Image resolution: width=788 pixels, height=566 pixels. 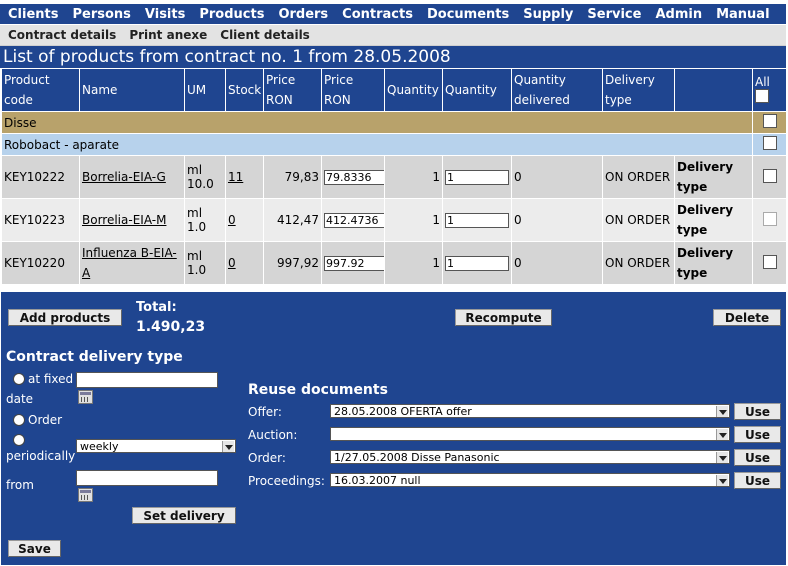 I want to click on product-code: KEY10222, so click(x=40, y=177).